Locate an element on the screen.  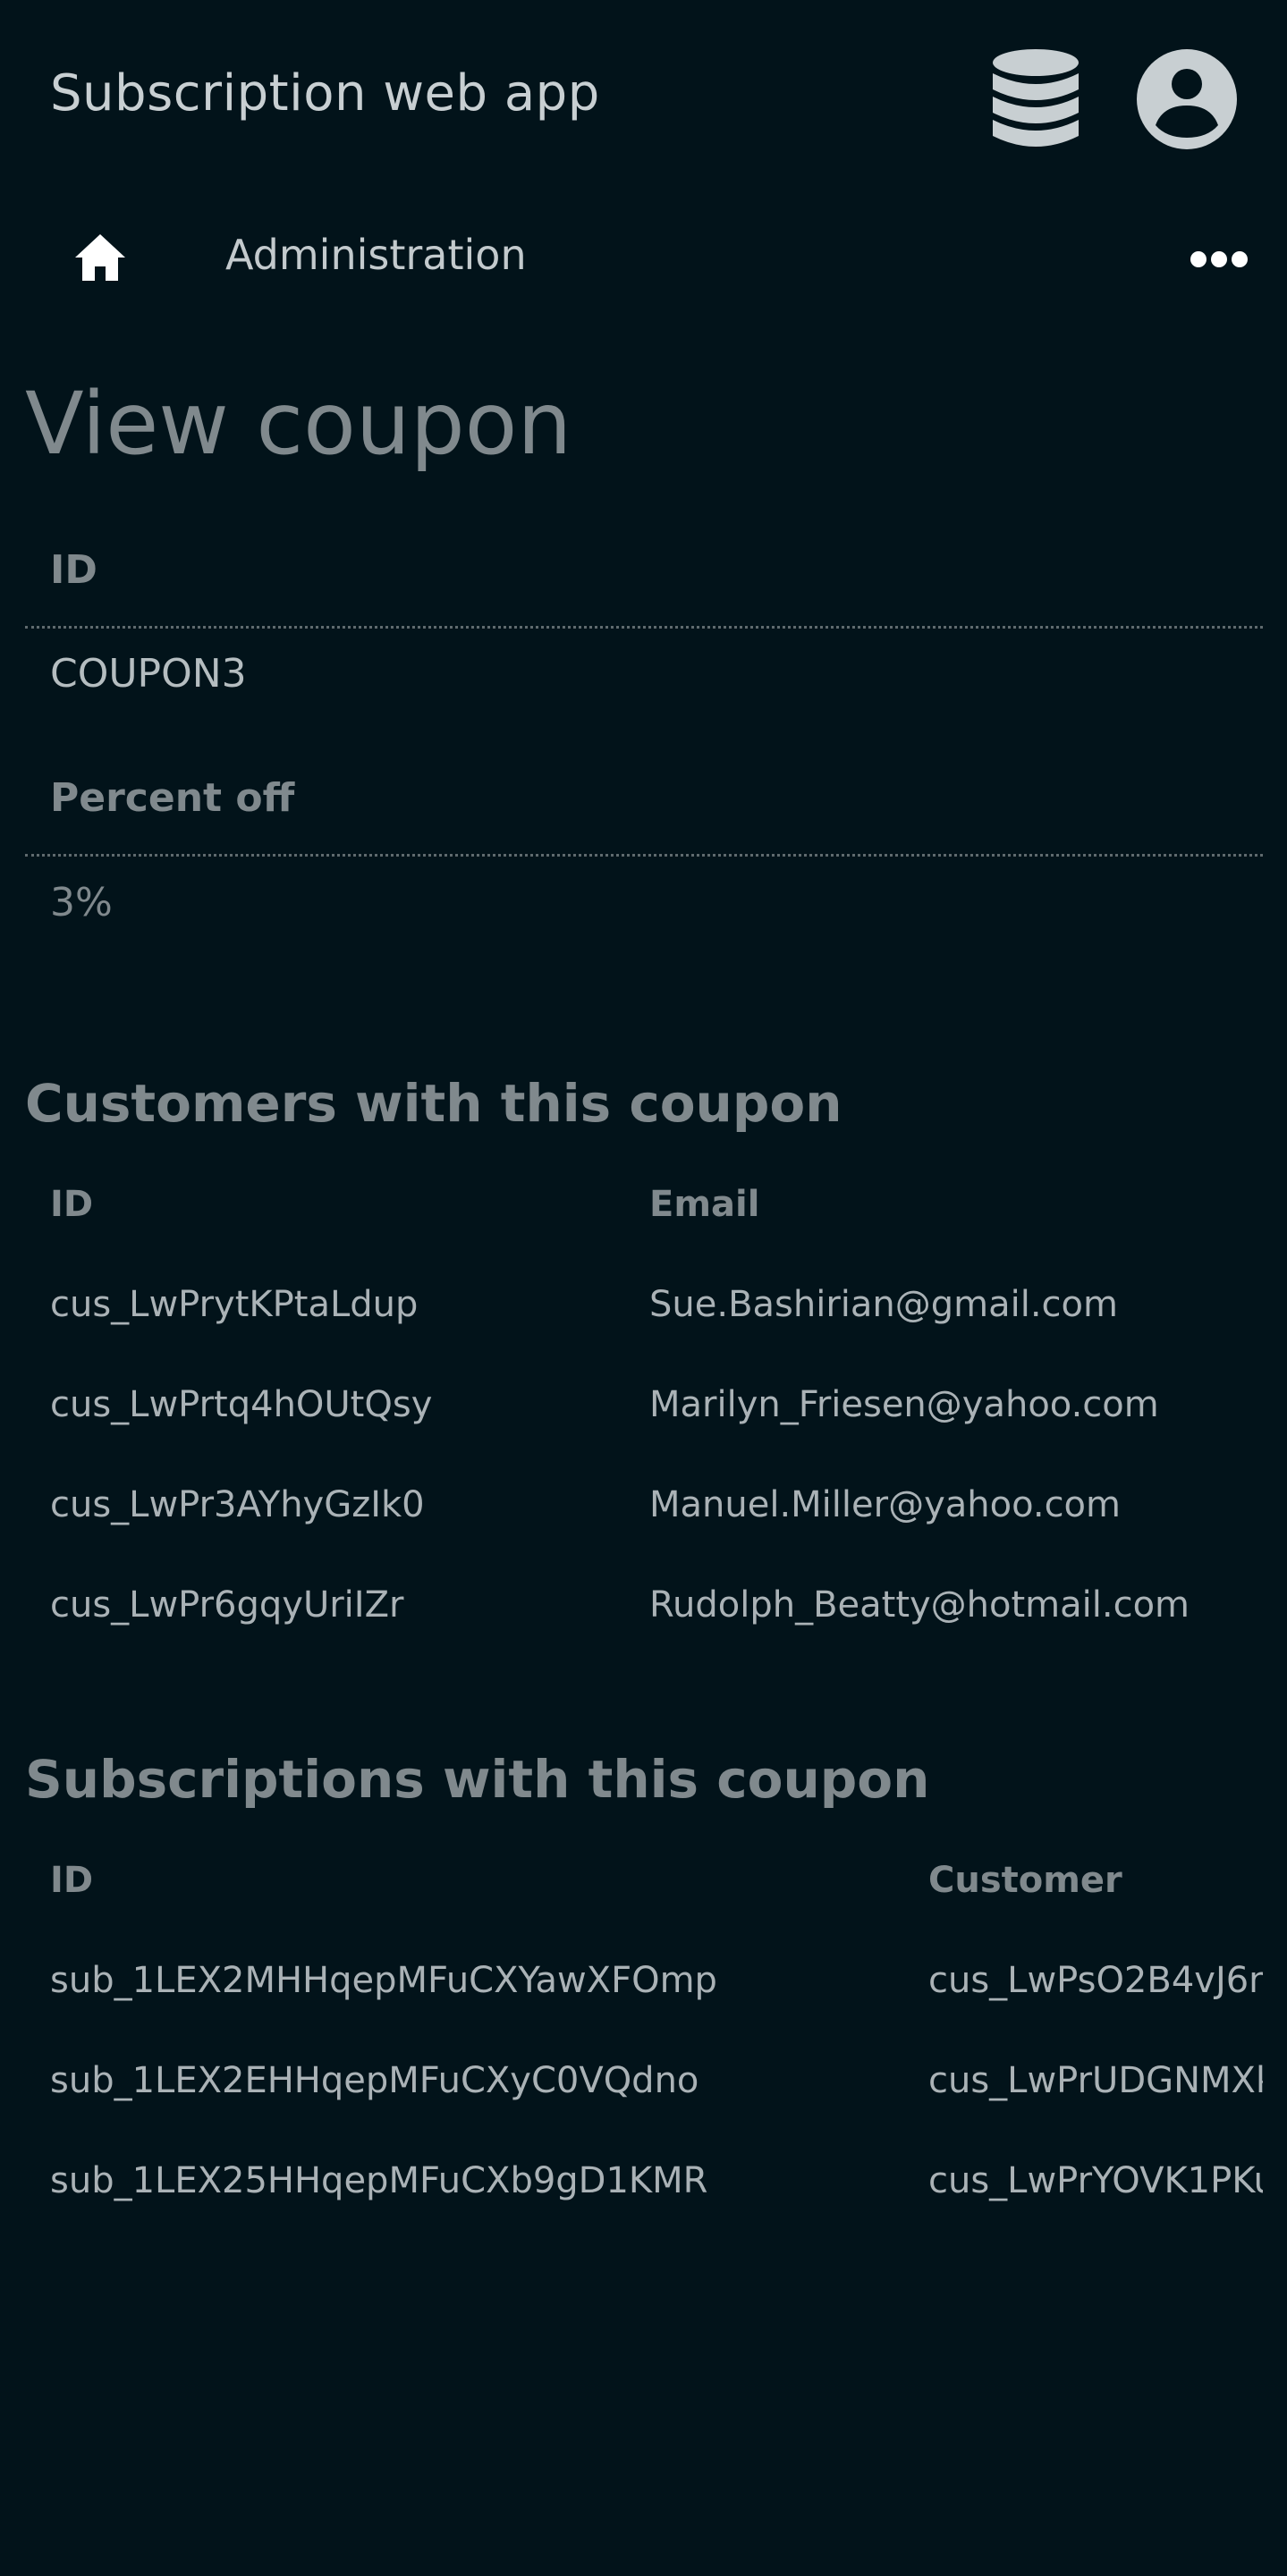
subscription-id-cell: sub_1LEX2MHHqepMFuCXYawXFOmp is located at coordinates (383, 1980).